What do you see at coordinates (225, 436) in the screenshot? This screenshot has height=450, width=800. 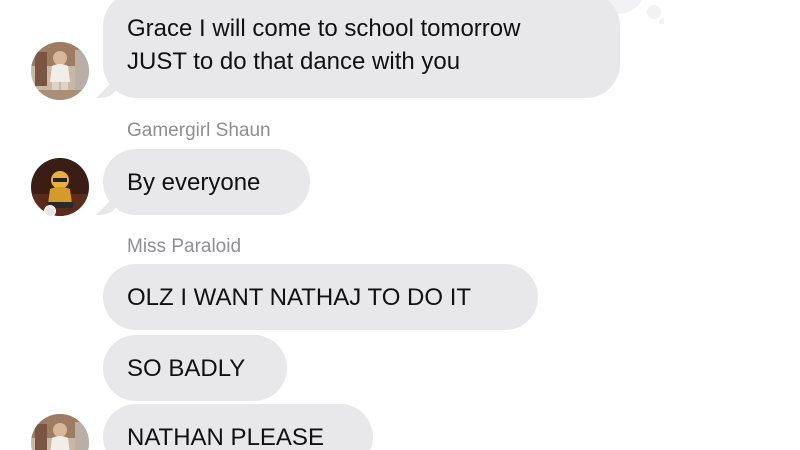 I see `message-text: NATHAN PLEASE` at bounding box center [225, 436].